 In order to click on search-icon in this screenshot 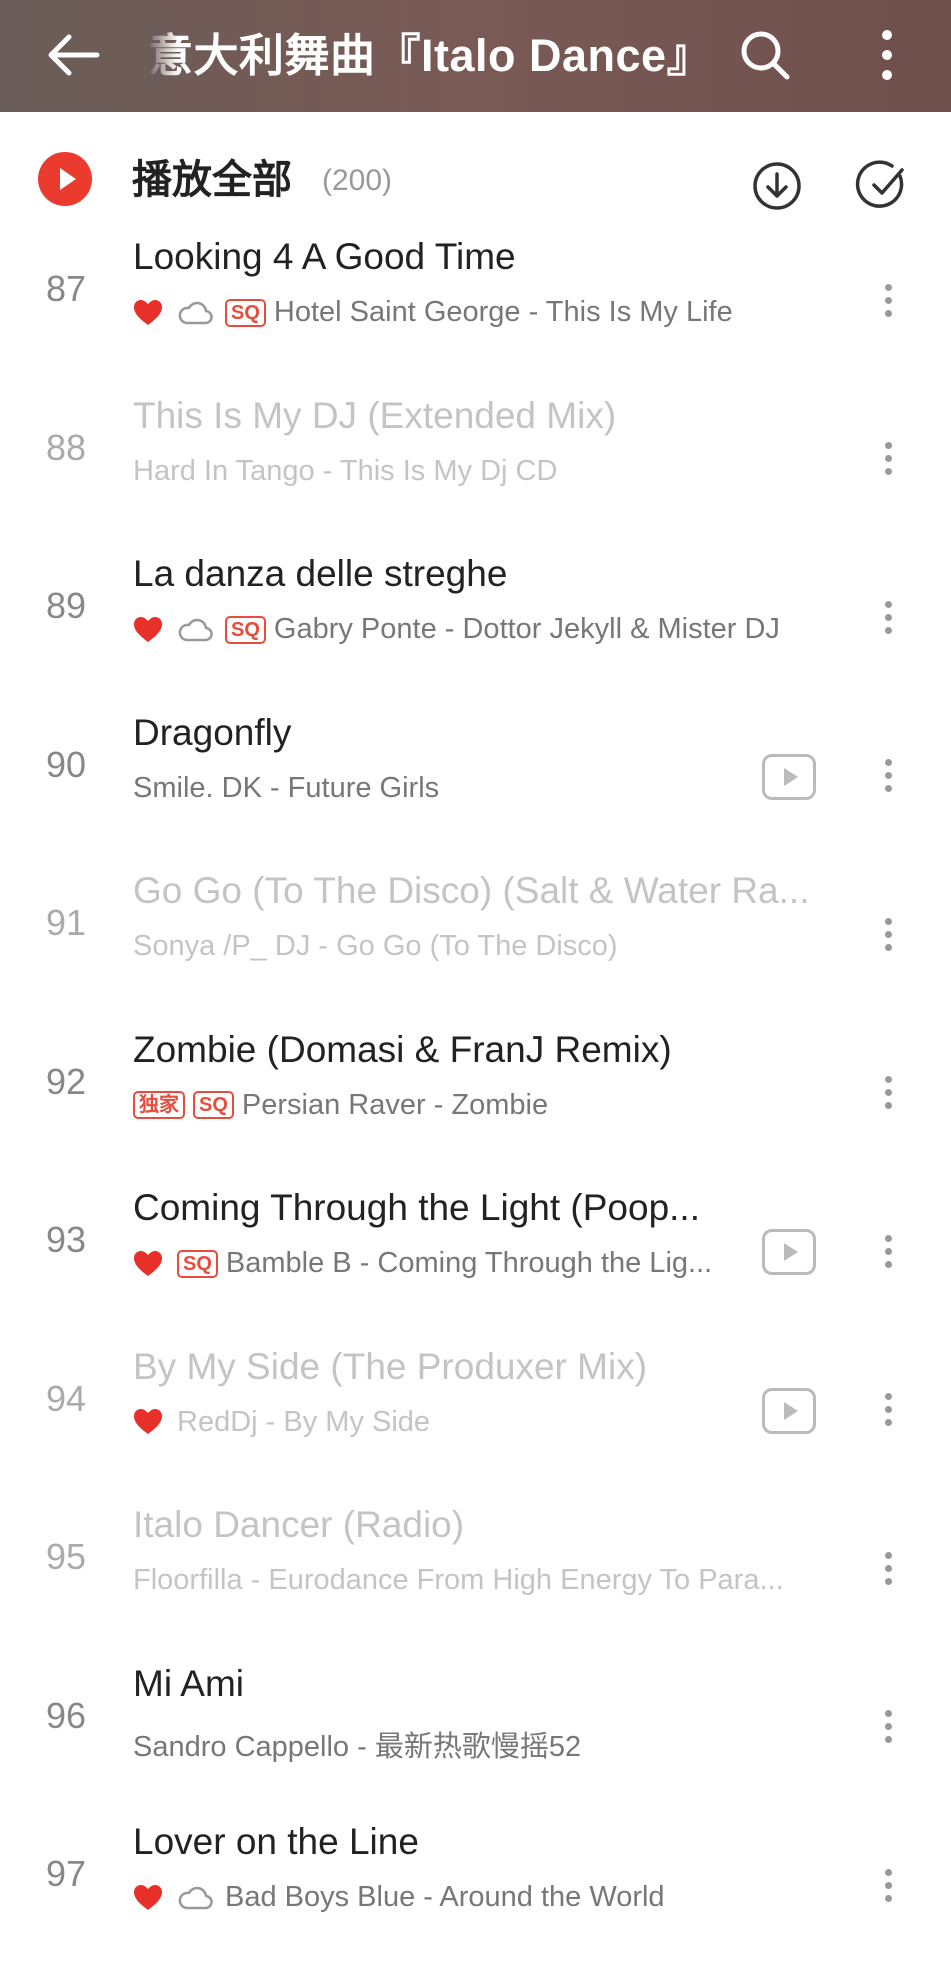, I will do `click(765, 55)`.